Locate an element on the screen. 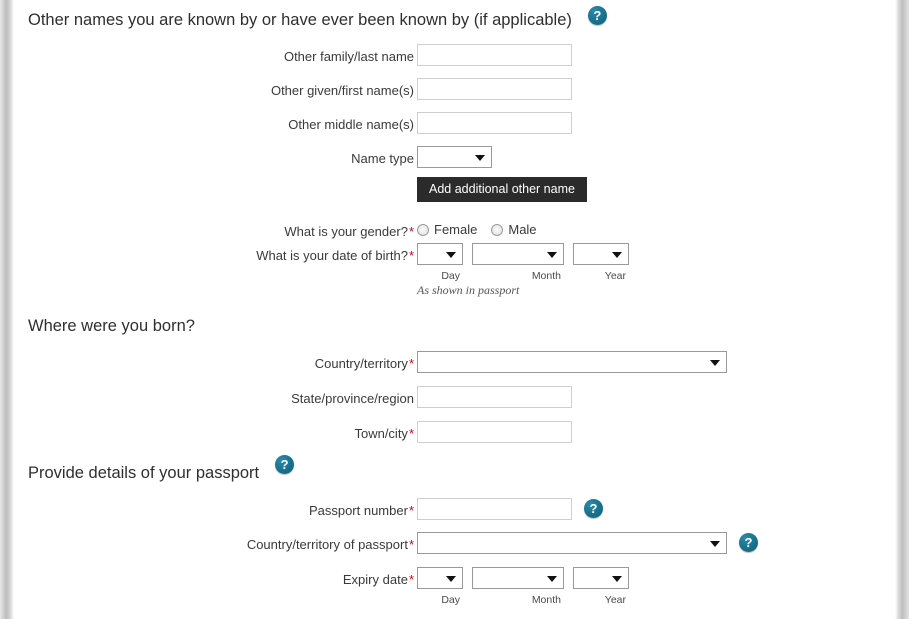  birth-state-input is located at coordinates (494, 397).